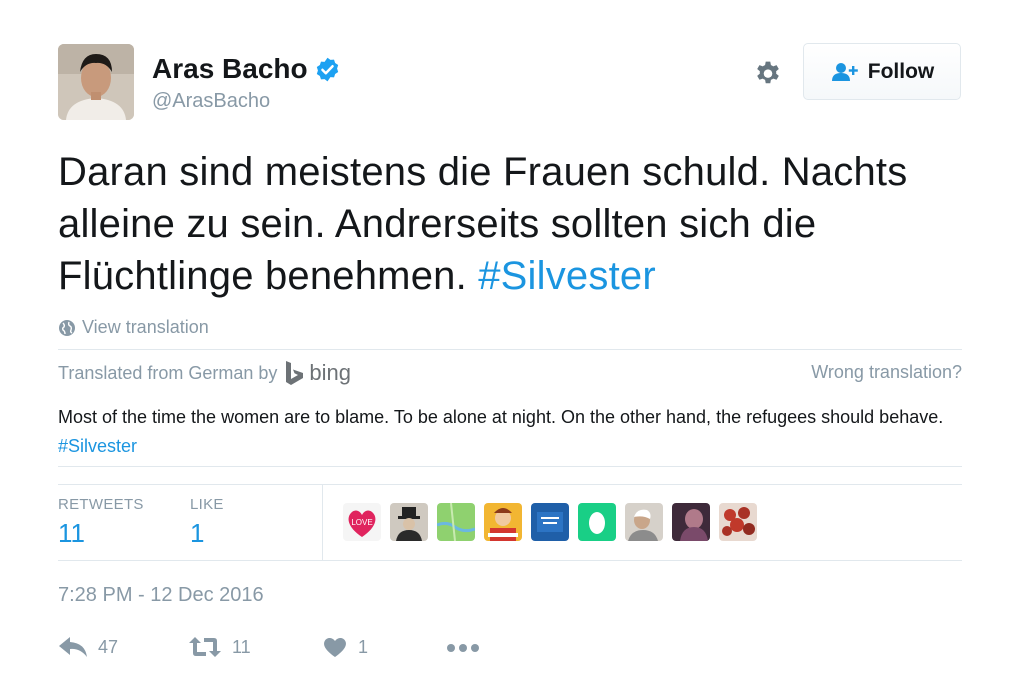 The width and height of the screenshot is (1024, 689). I want to click on gear-icon, so click(768, 73).